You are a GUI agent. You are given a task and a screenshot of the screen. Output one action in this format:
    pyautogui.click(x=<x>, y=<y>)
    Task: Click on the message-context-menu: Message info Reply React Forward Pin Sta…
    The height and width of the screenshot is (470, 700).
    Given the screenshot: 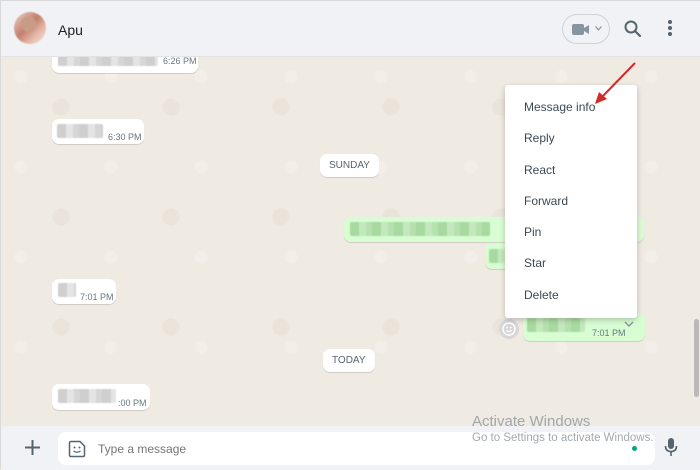 What is the action you would take?
    pyautogui.click(x=571, y=201)
    